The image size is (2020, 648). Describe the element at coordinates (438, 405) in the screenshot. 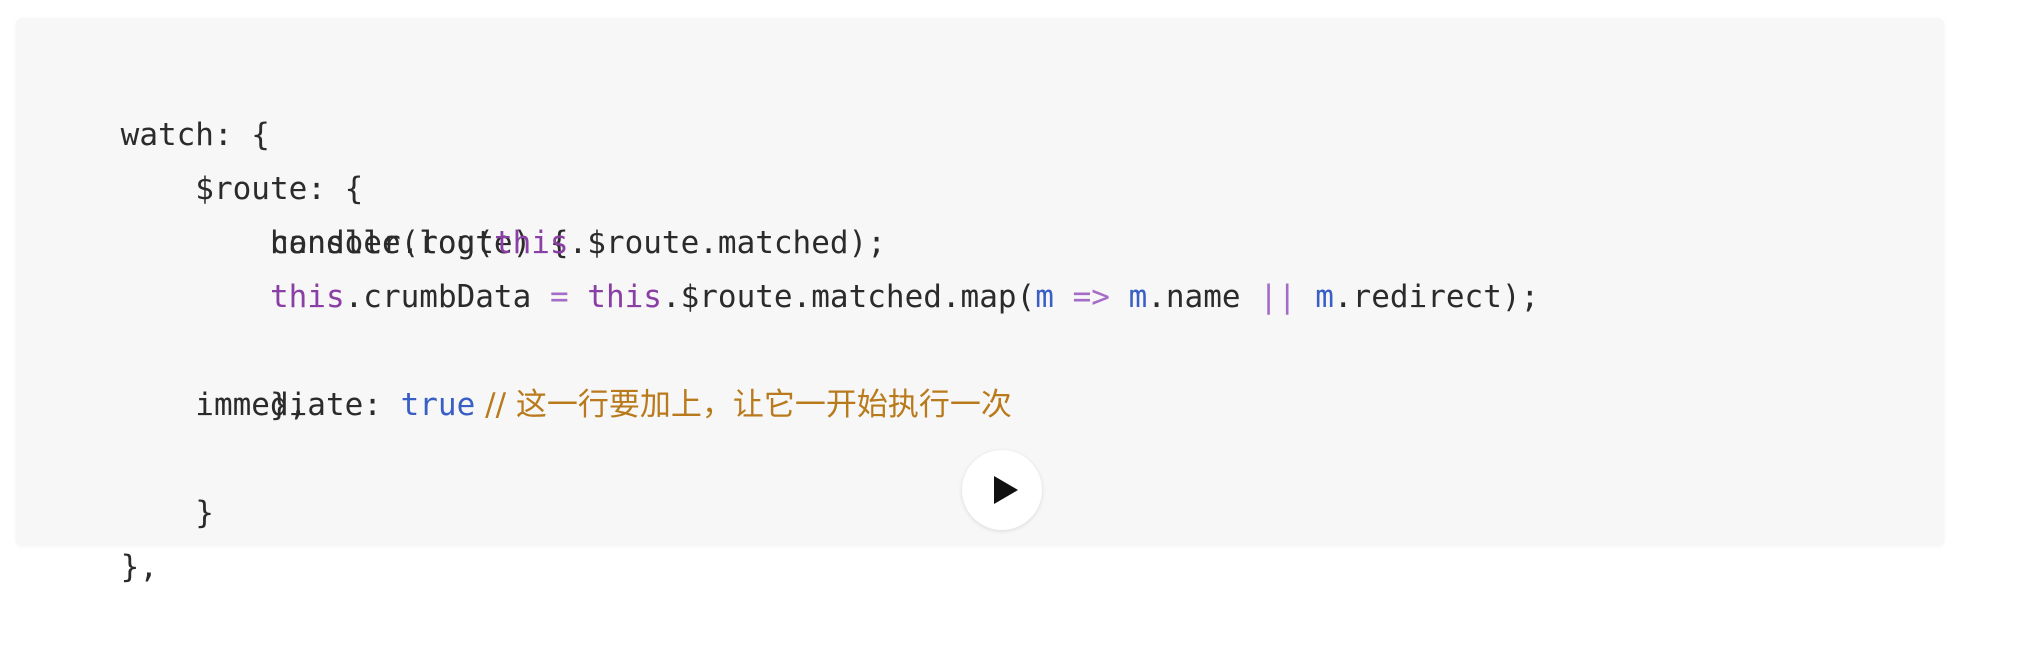

I see `boolean-true: true` at that location.